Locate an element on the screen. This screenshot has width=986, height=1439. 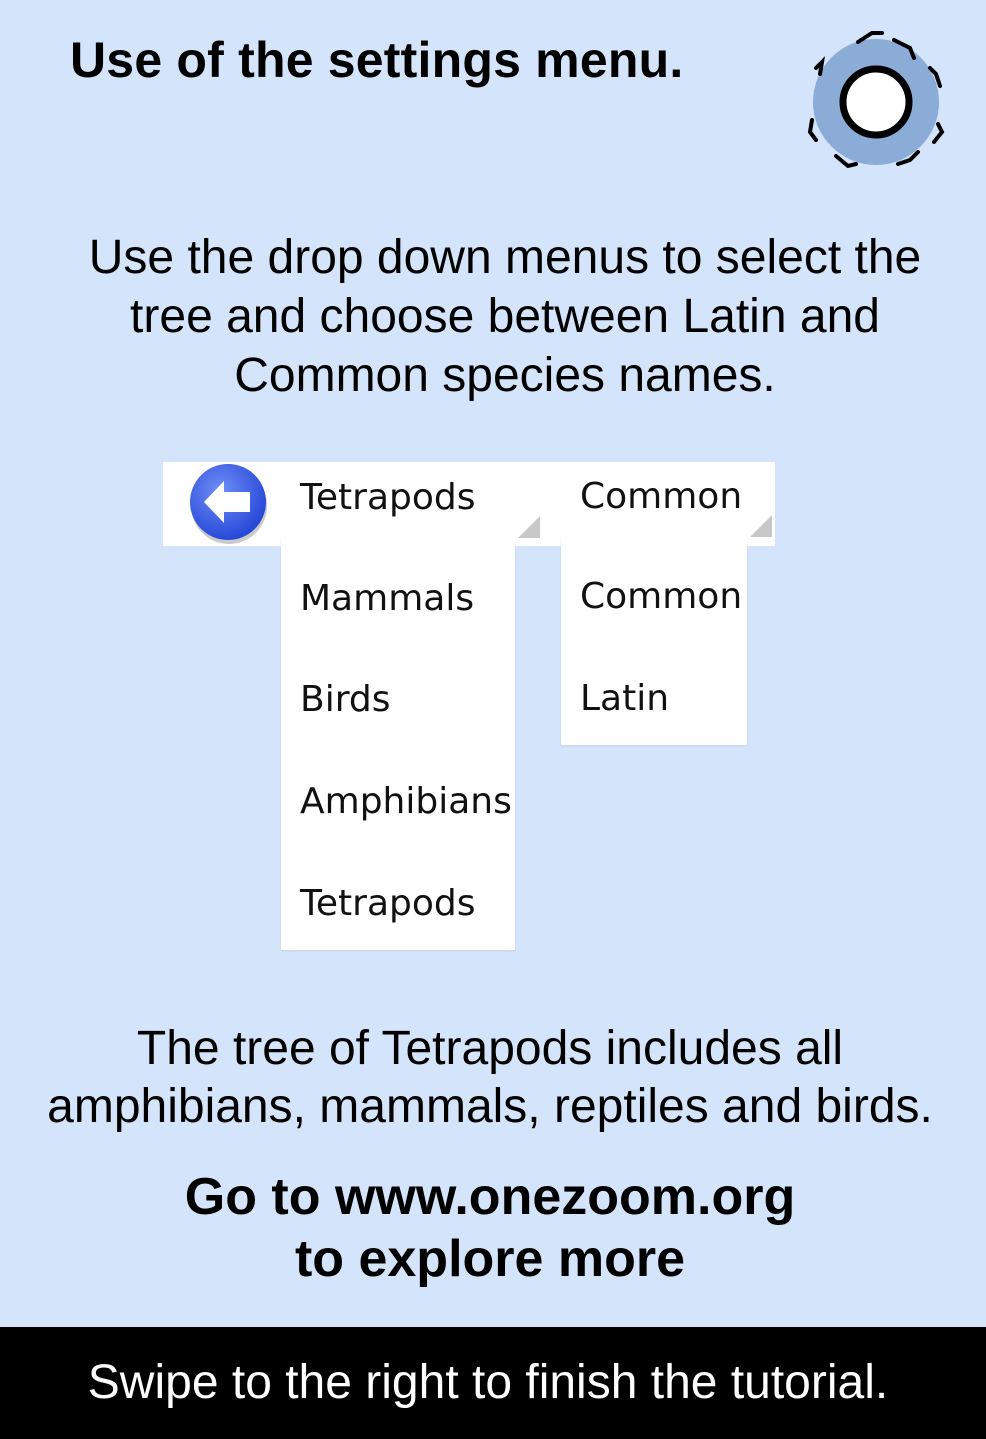
back-button is located at coordinates (229, 504).